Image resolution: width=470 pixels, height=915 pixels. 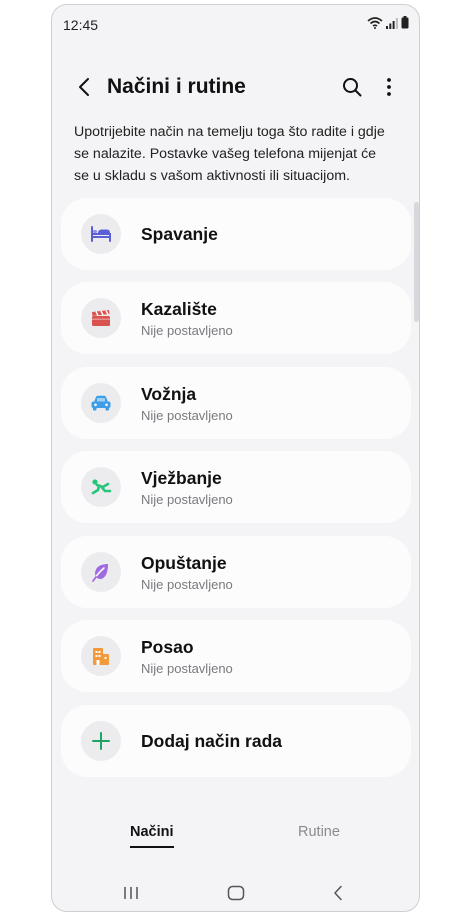 I want to click on home-icon, so click(x=236, y=893).